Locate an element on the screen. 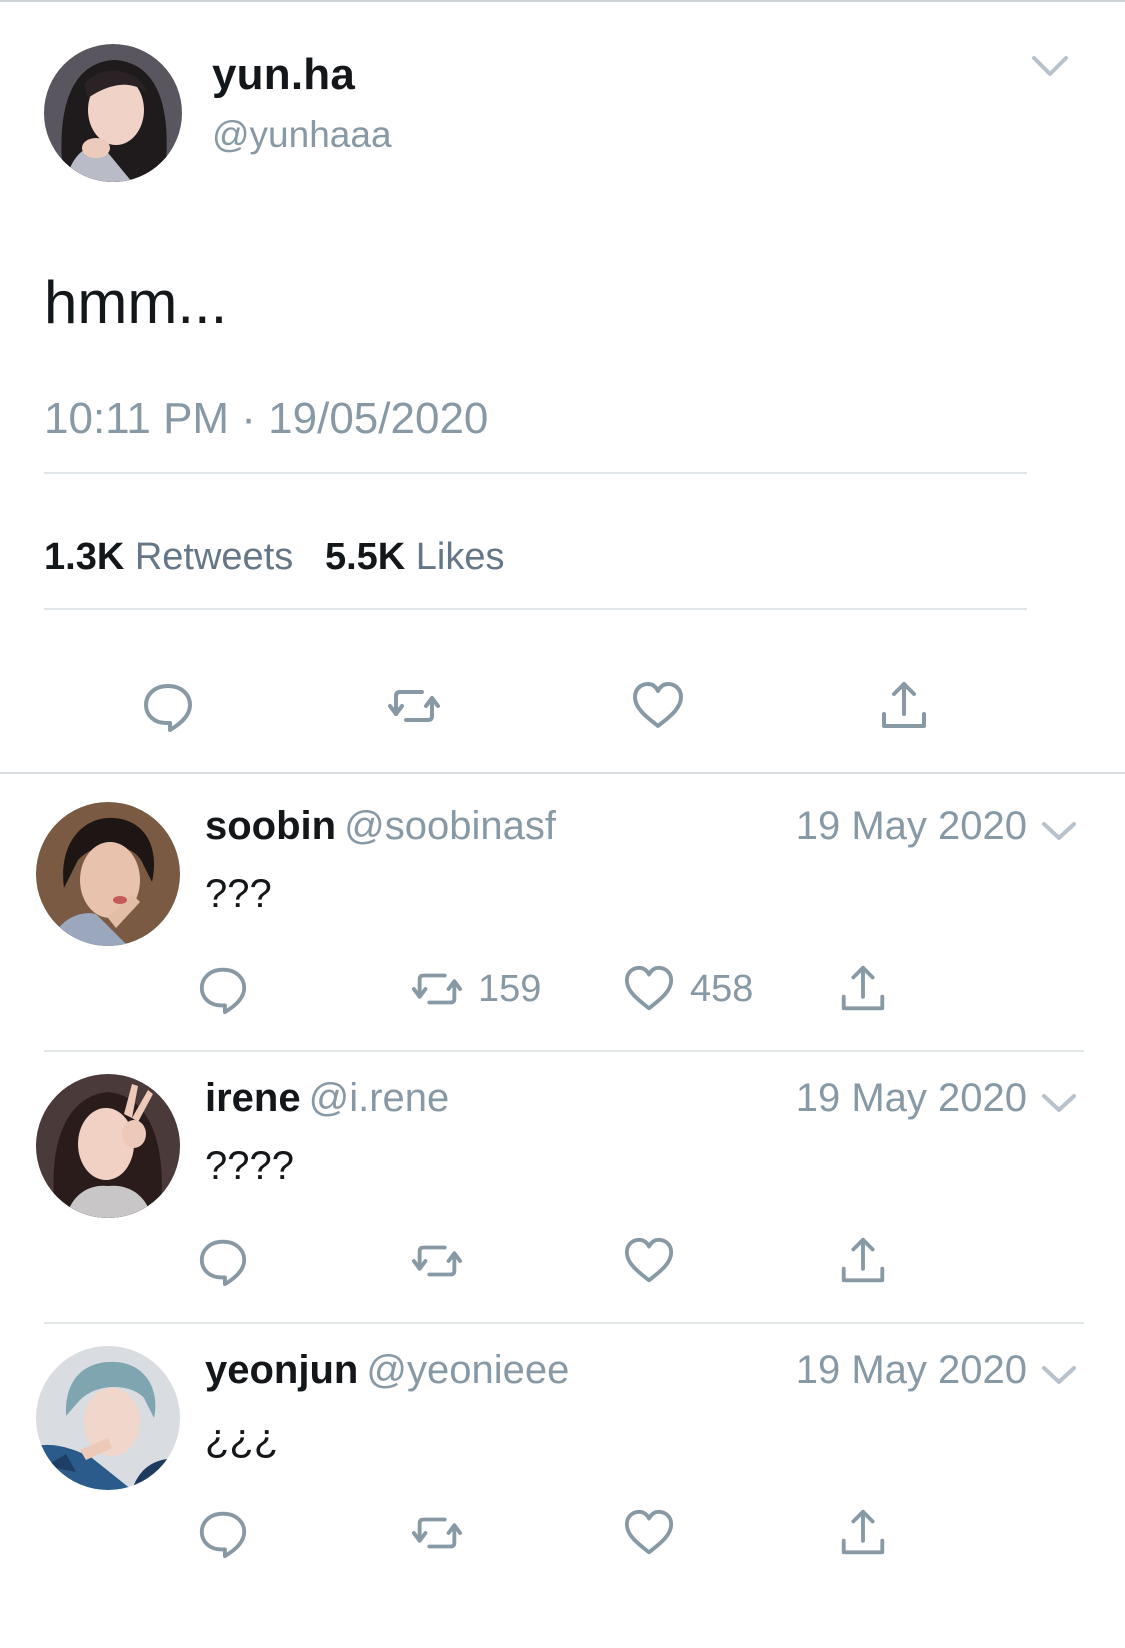 The image size is (1125, 1648). user-handle: @yunhaaa is located at coordinates (302, 135).